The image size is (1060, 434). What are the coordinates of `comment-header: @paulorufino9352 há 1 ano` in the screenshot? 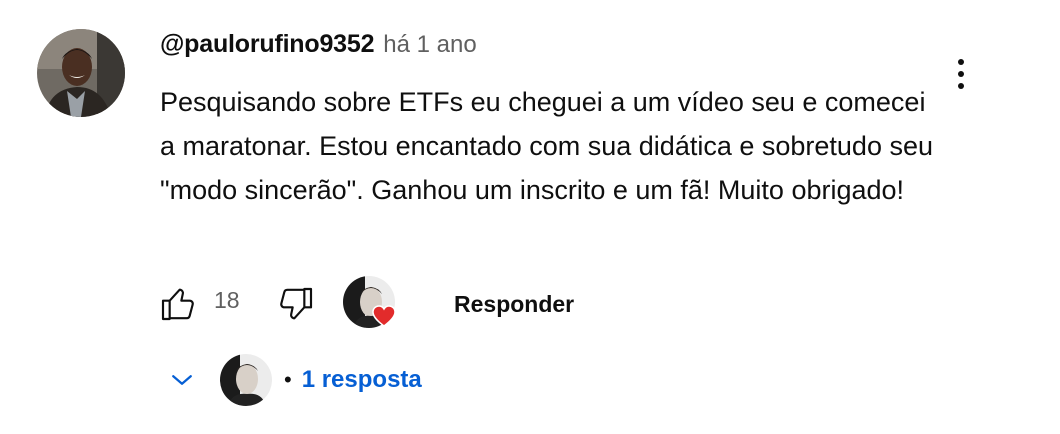 It's located at (318, 48).